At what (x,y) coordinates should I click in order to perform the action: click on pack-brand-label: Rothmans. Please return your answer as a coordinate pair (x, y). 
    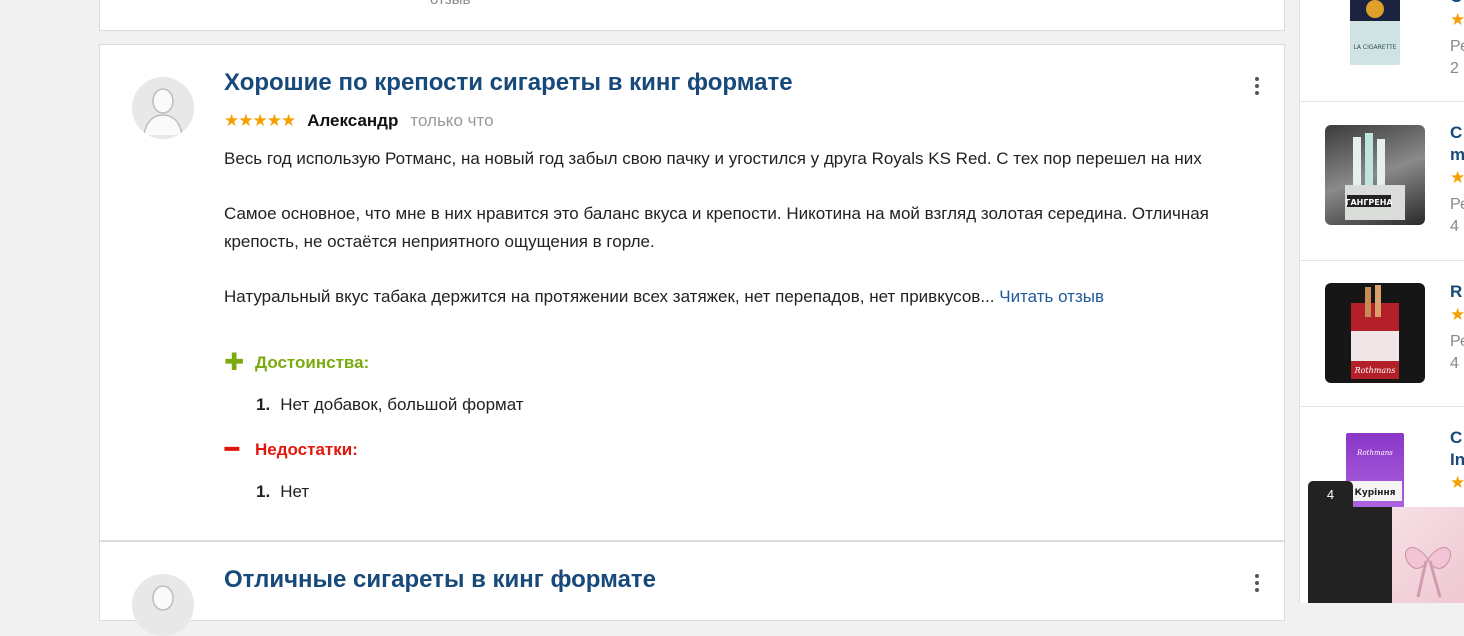
    Looking at the image, I should click on (1374, 453).